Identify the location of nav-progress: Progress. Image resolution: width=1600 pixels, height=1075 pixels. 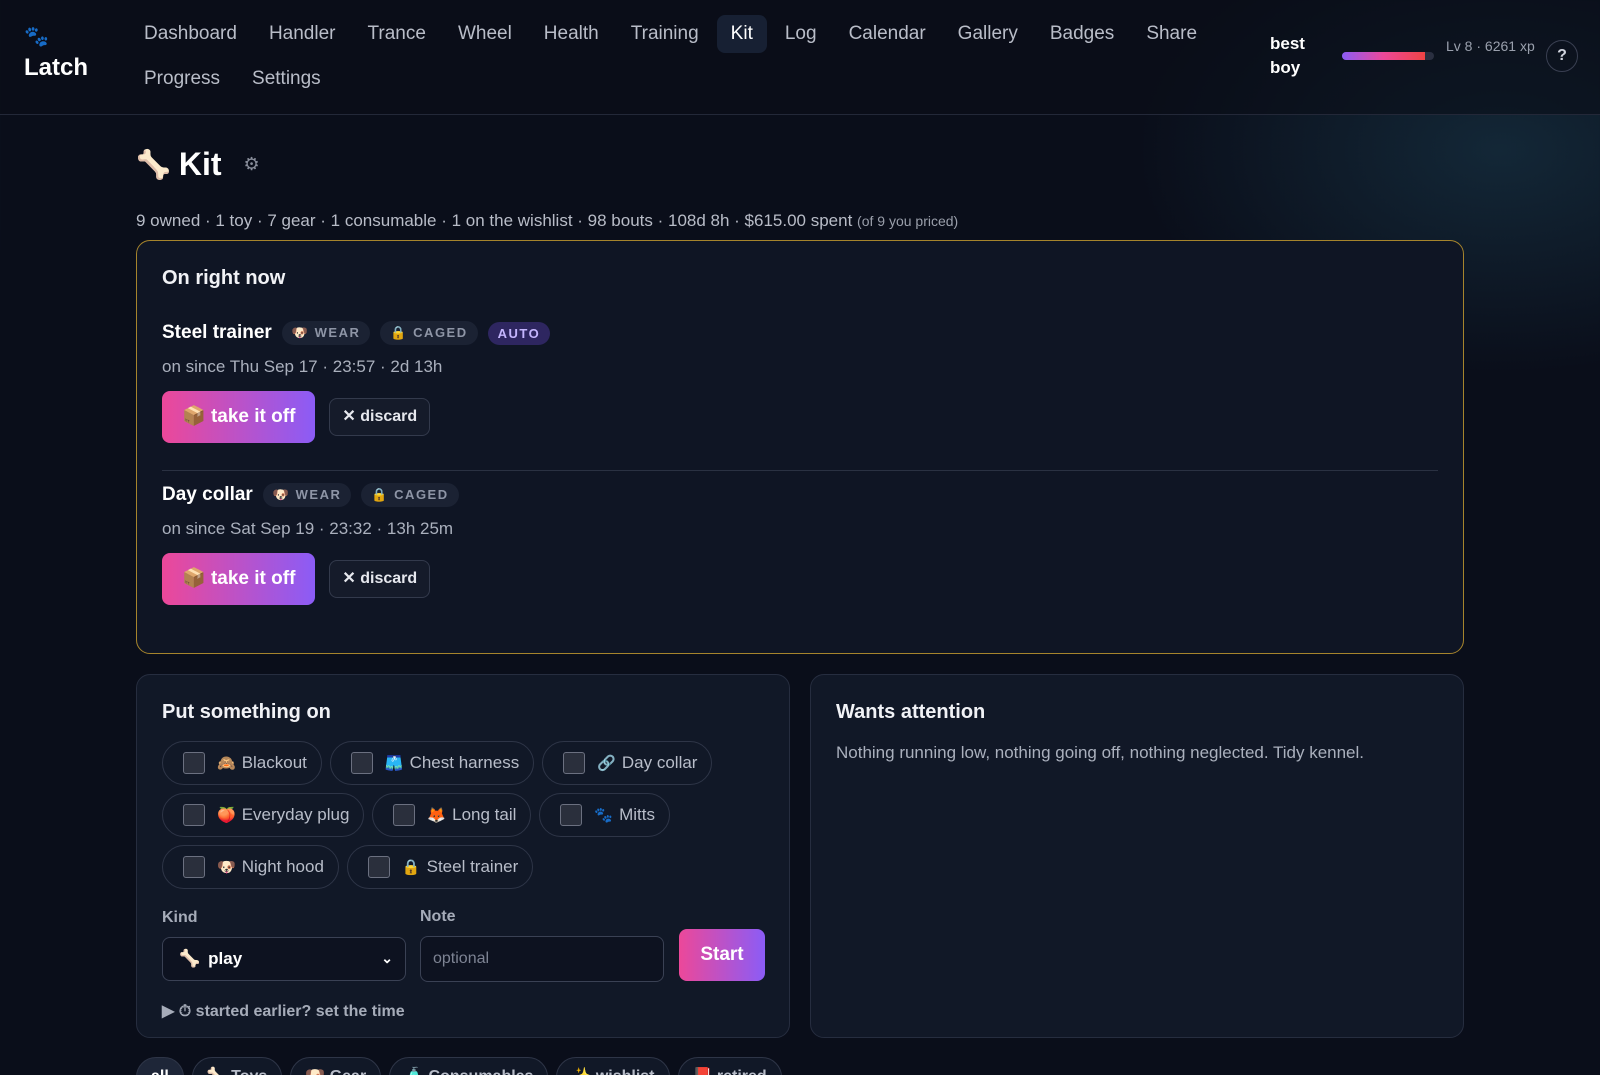
(182, 79).